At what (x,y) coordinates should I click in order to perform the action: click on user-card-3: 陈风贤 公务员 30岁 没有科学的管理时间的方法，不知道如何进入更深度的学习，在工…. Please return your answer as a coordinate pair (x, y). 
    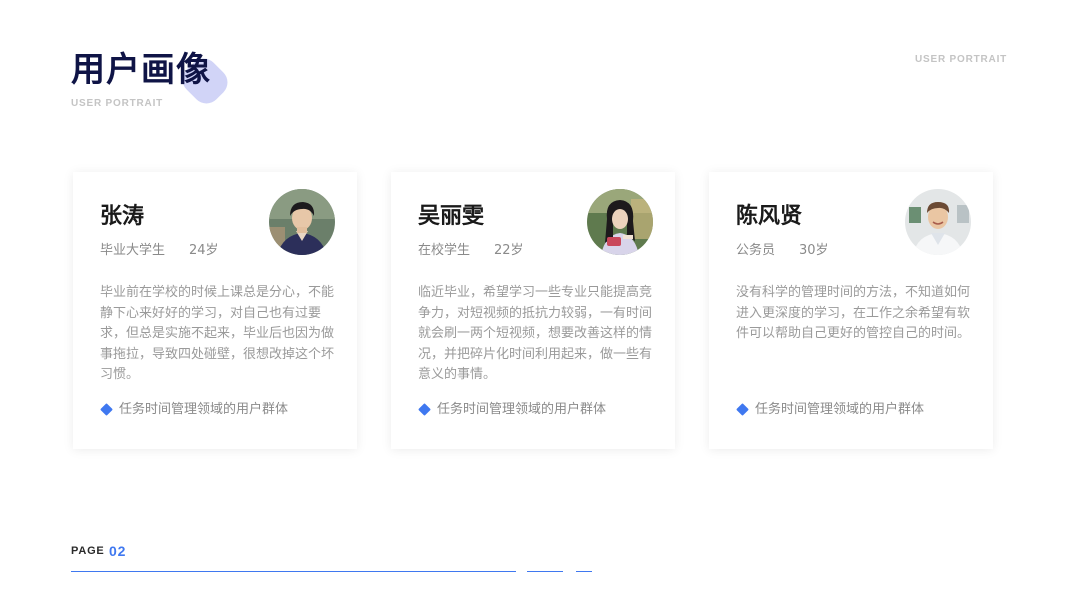
    Looking at the image, I should click on (851, 310).